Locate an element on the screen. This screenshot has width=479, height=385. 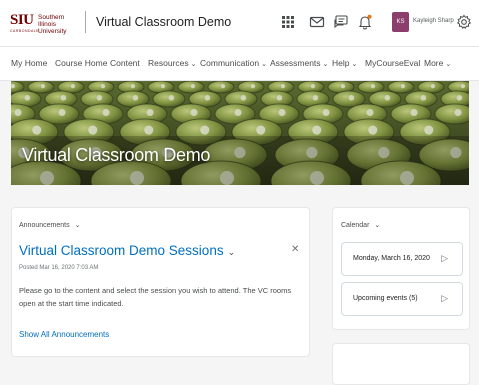
gear-icon is located at coordinates (464, 22).